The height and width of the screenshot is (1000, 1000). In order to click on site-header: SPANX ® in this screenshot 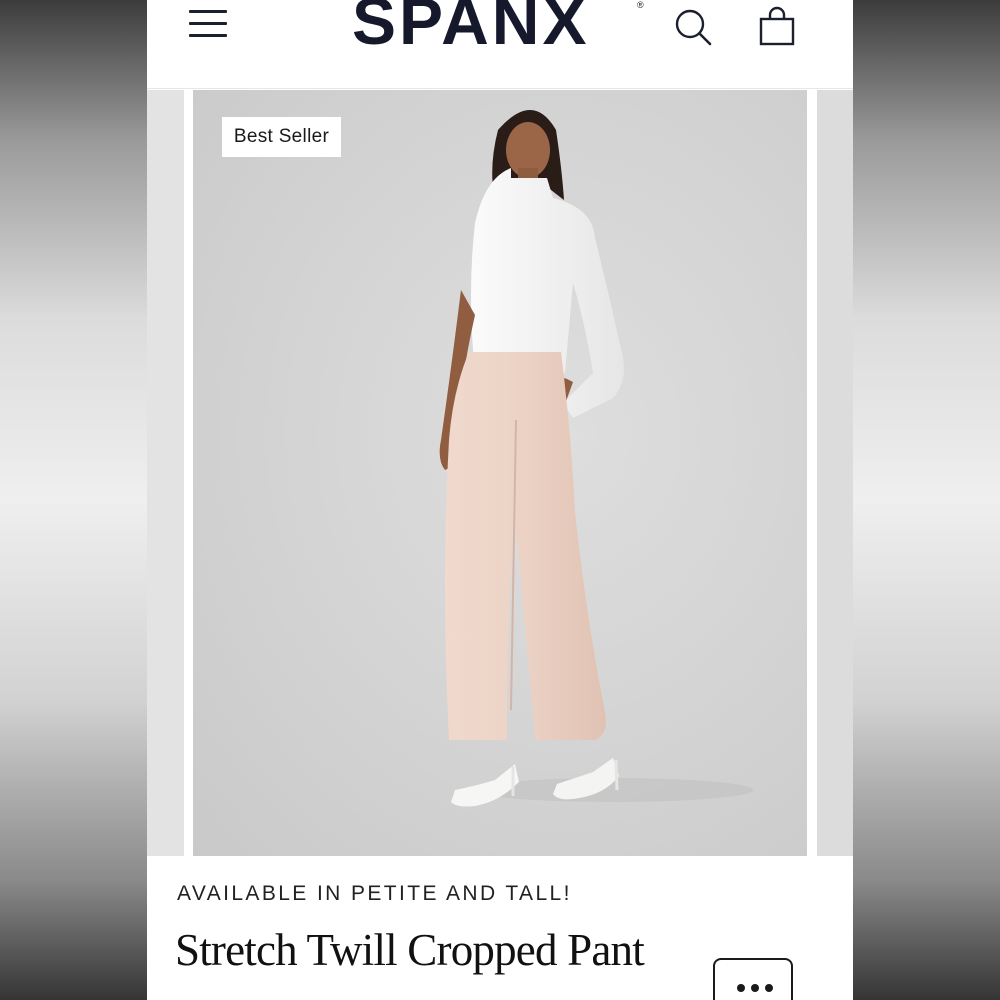, I will do `click(500, 44)`.